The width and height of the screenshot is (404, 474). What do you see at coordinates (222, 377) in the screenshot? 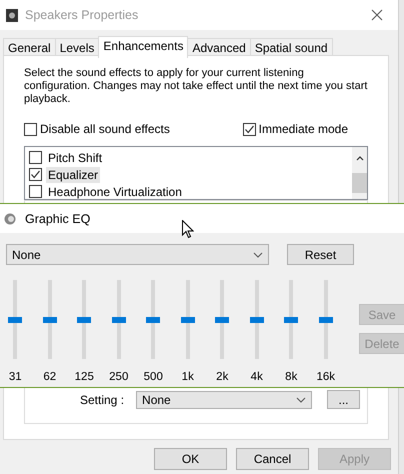
I see `frequency-label: 2k` at bounding box center [222, 377].